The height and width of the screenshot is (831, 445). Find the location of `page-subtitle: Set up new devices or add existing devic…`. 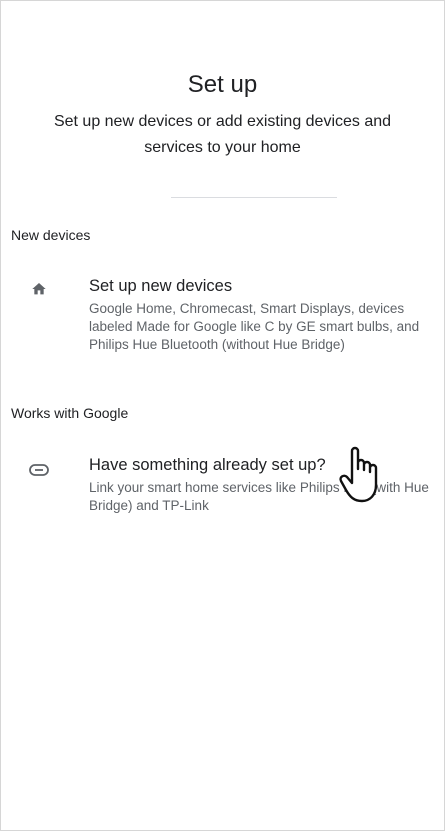

page-subtitle: Set up new devices or add existing devic… is located at coordinates (222, 134).